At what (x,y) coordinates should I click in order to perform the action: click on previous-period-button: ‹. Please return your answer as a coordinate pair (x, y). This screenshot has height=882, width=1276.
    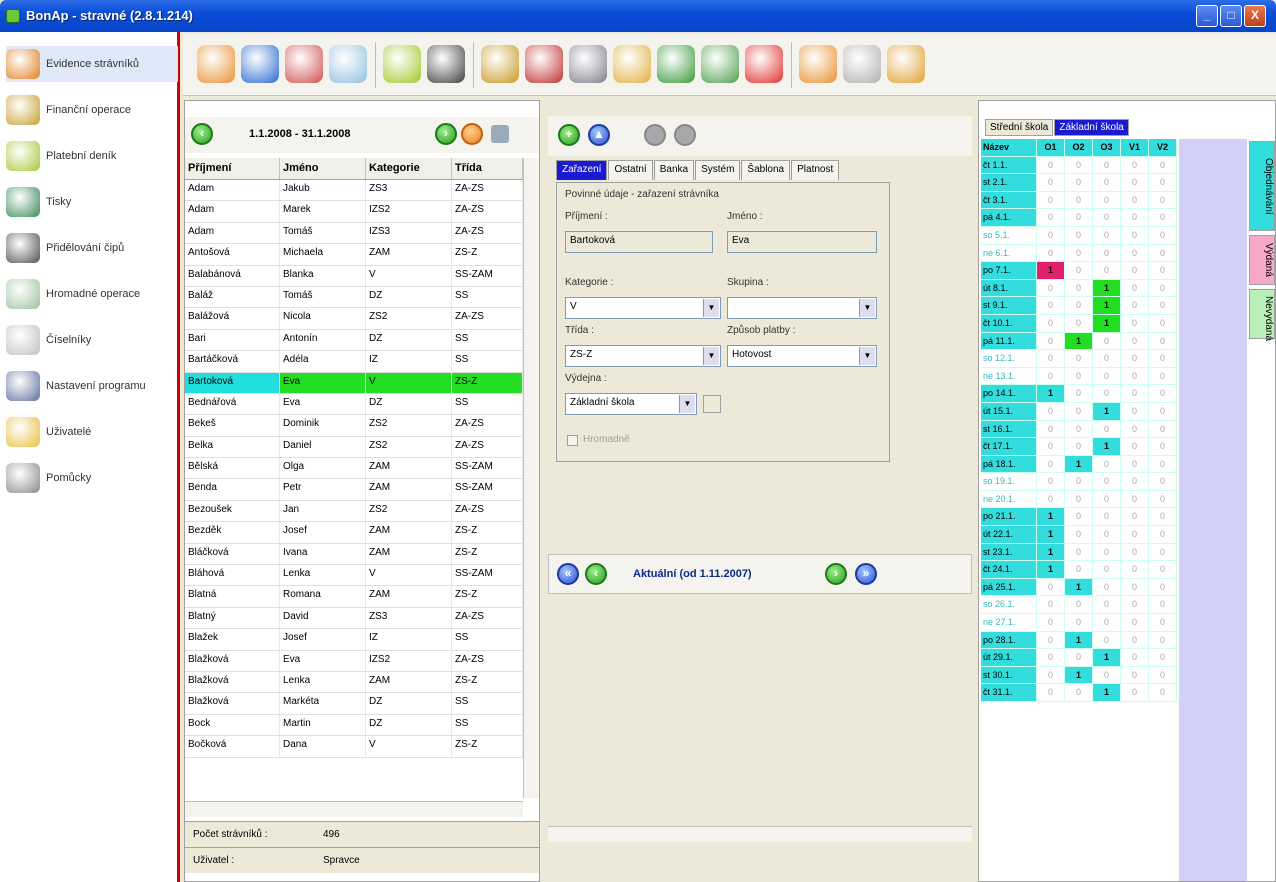
    Looking at the image, I should click on (596, 574).